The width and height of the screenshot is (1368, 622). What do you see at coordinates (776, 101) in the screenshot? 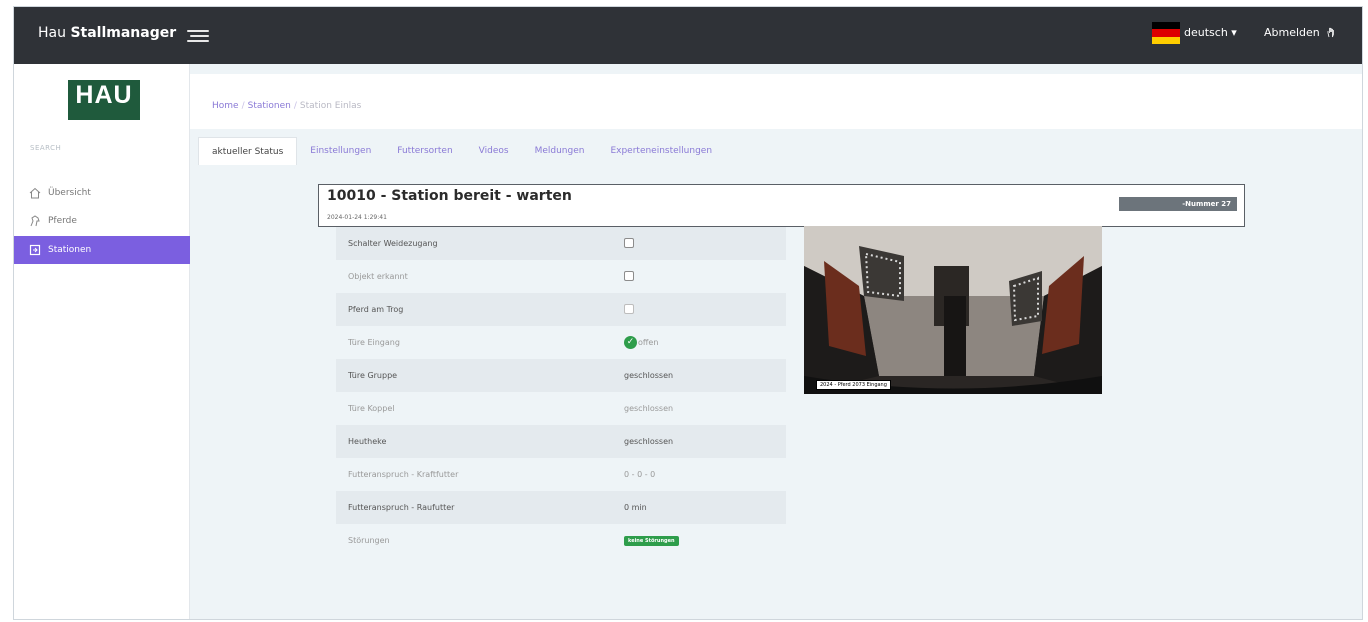
I see `breadcrumb-bar: Home / Stationen / Station Einlas` at bounding box center [776, 101].